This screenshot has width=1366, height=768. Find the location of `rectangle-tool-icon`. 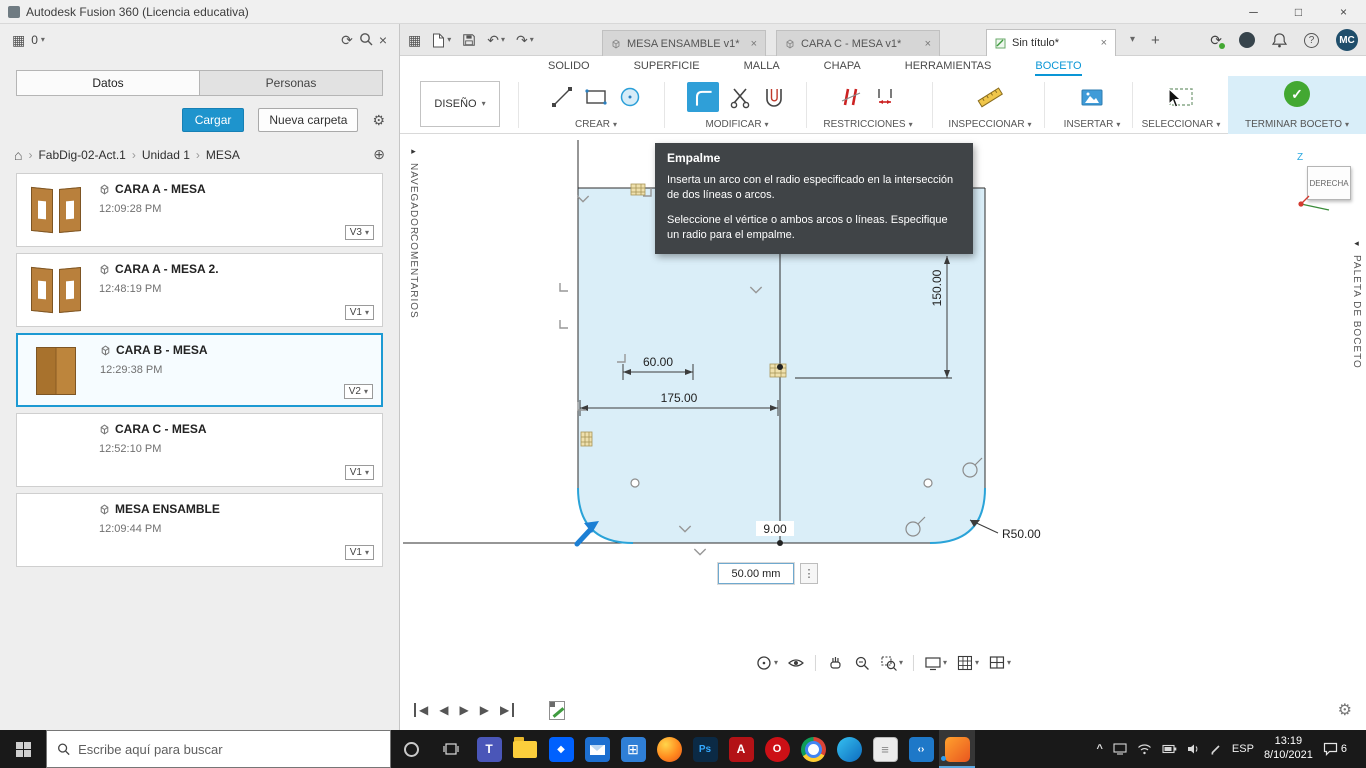

rectangle-tool-icon is located at coordinates (596, 97).